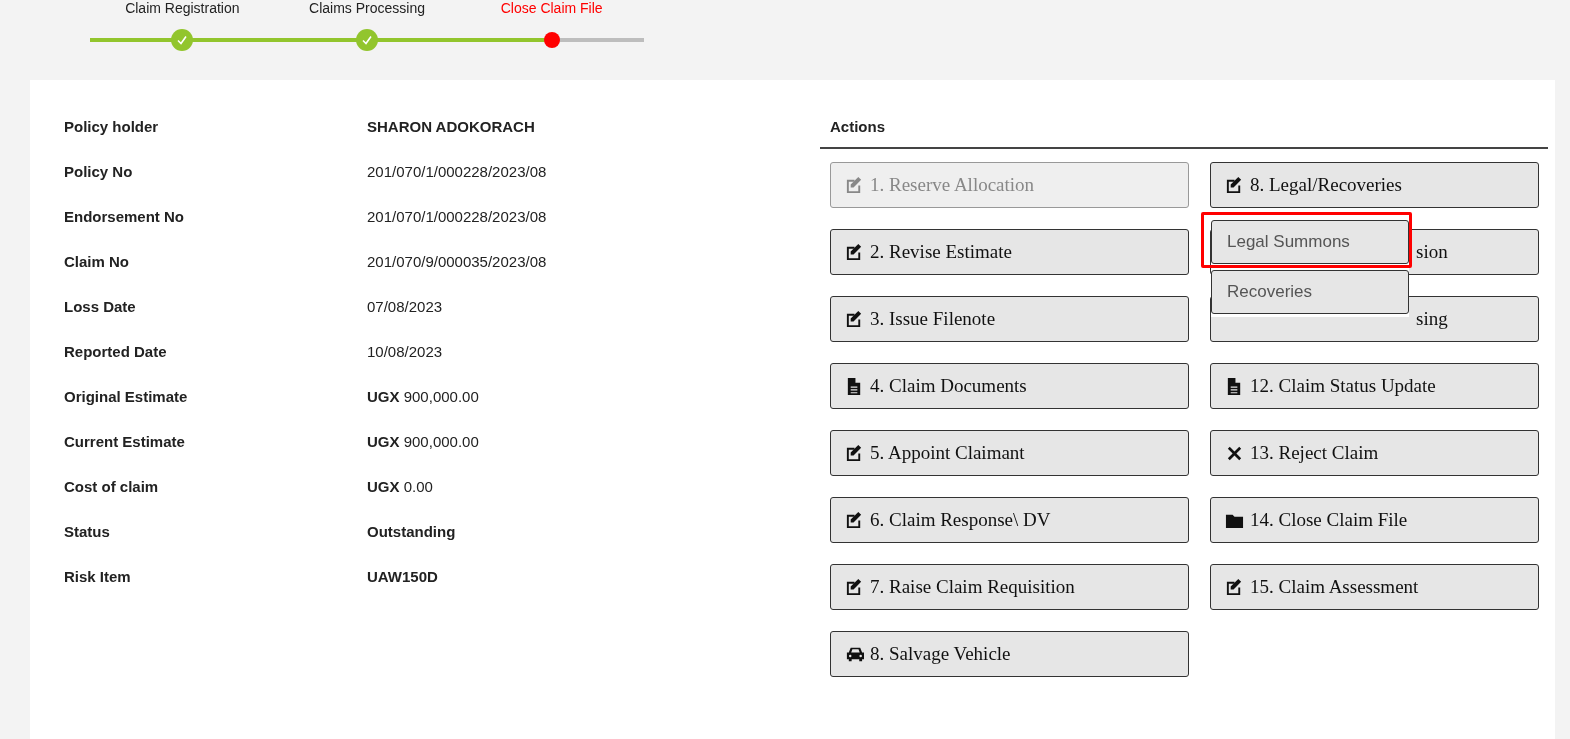 This screenshot has height=739, width=1570. What do you see at coordinates (125, 441) in the screenshot?
I see `field-label: Current Estimate` at bounding box center [125, 441].